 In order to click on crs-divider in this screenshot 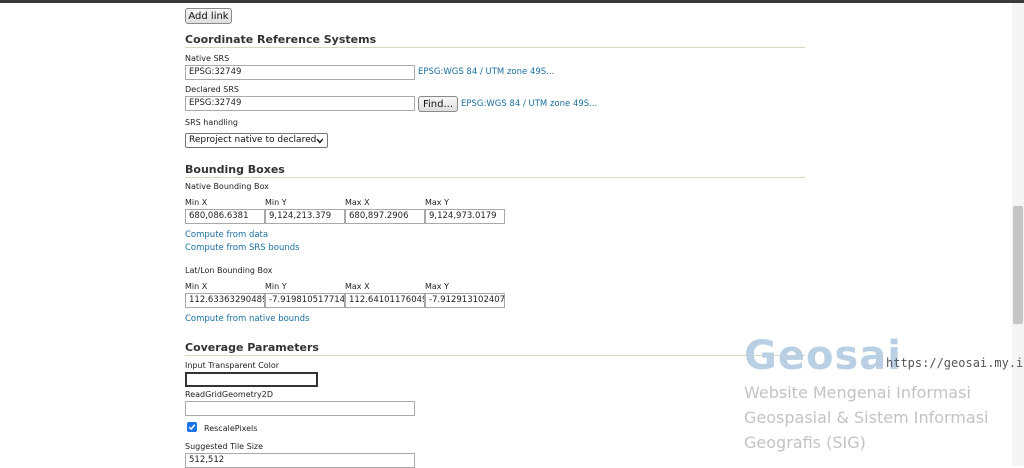, I will do `click(495, 47)`.